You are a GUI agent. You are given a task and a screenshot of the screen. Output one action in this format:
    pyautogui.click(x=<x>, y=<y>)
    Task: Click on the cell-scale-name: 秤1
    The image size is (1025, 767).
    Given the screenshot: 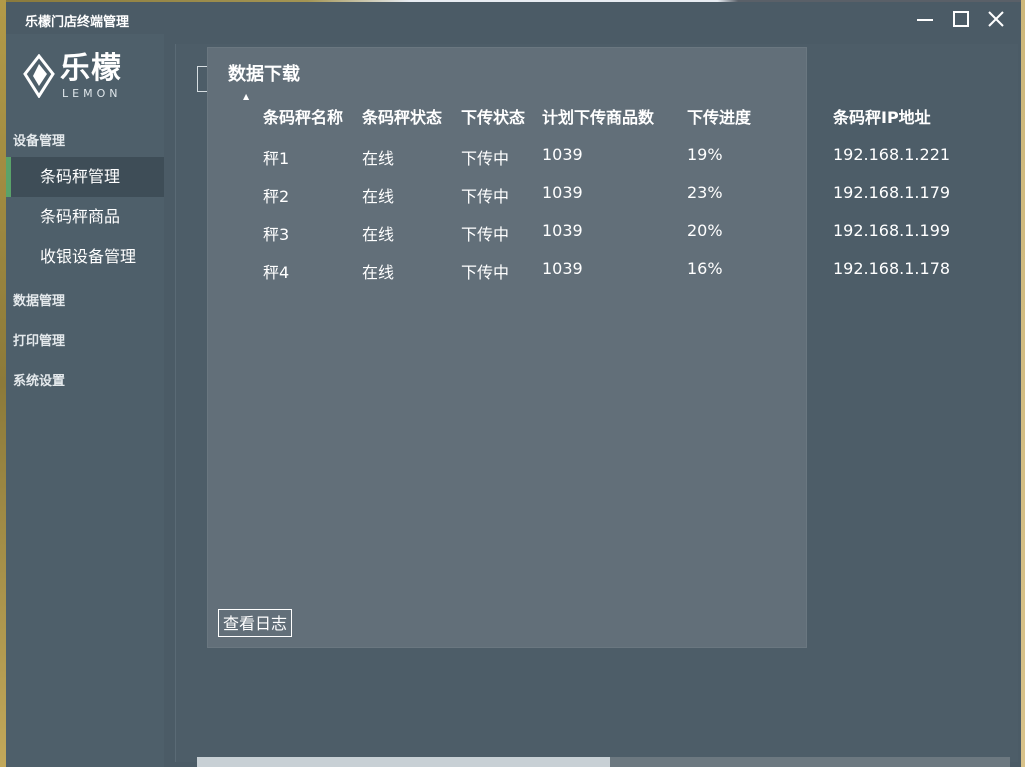 What is the action you would take?
    pyautogui.click(x=276, y=158)
    